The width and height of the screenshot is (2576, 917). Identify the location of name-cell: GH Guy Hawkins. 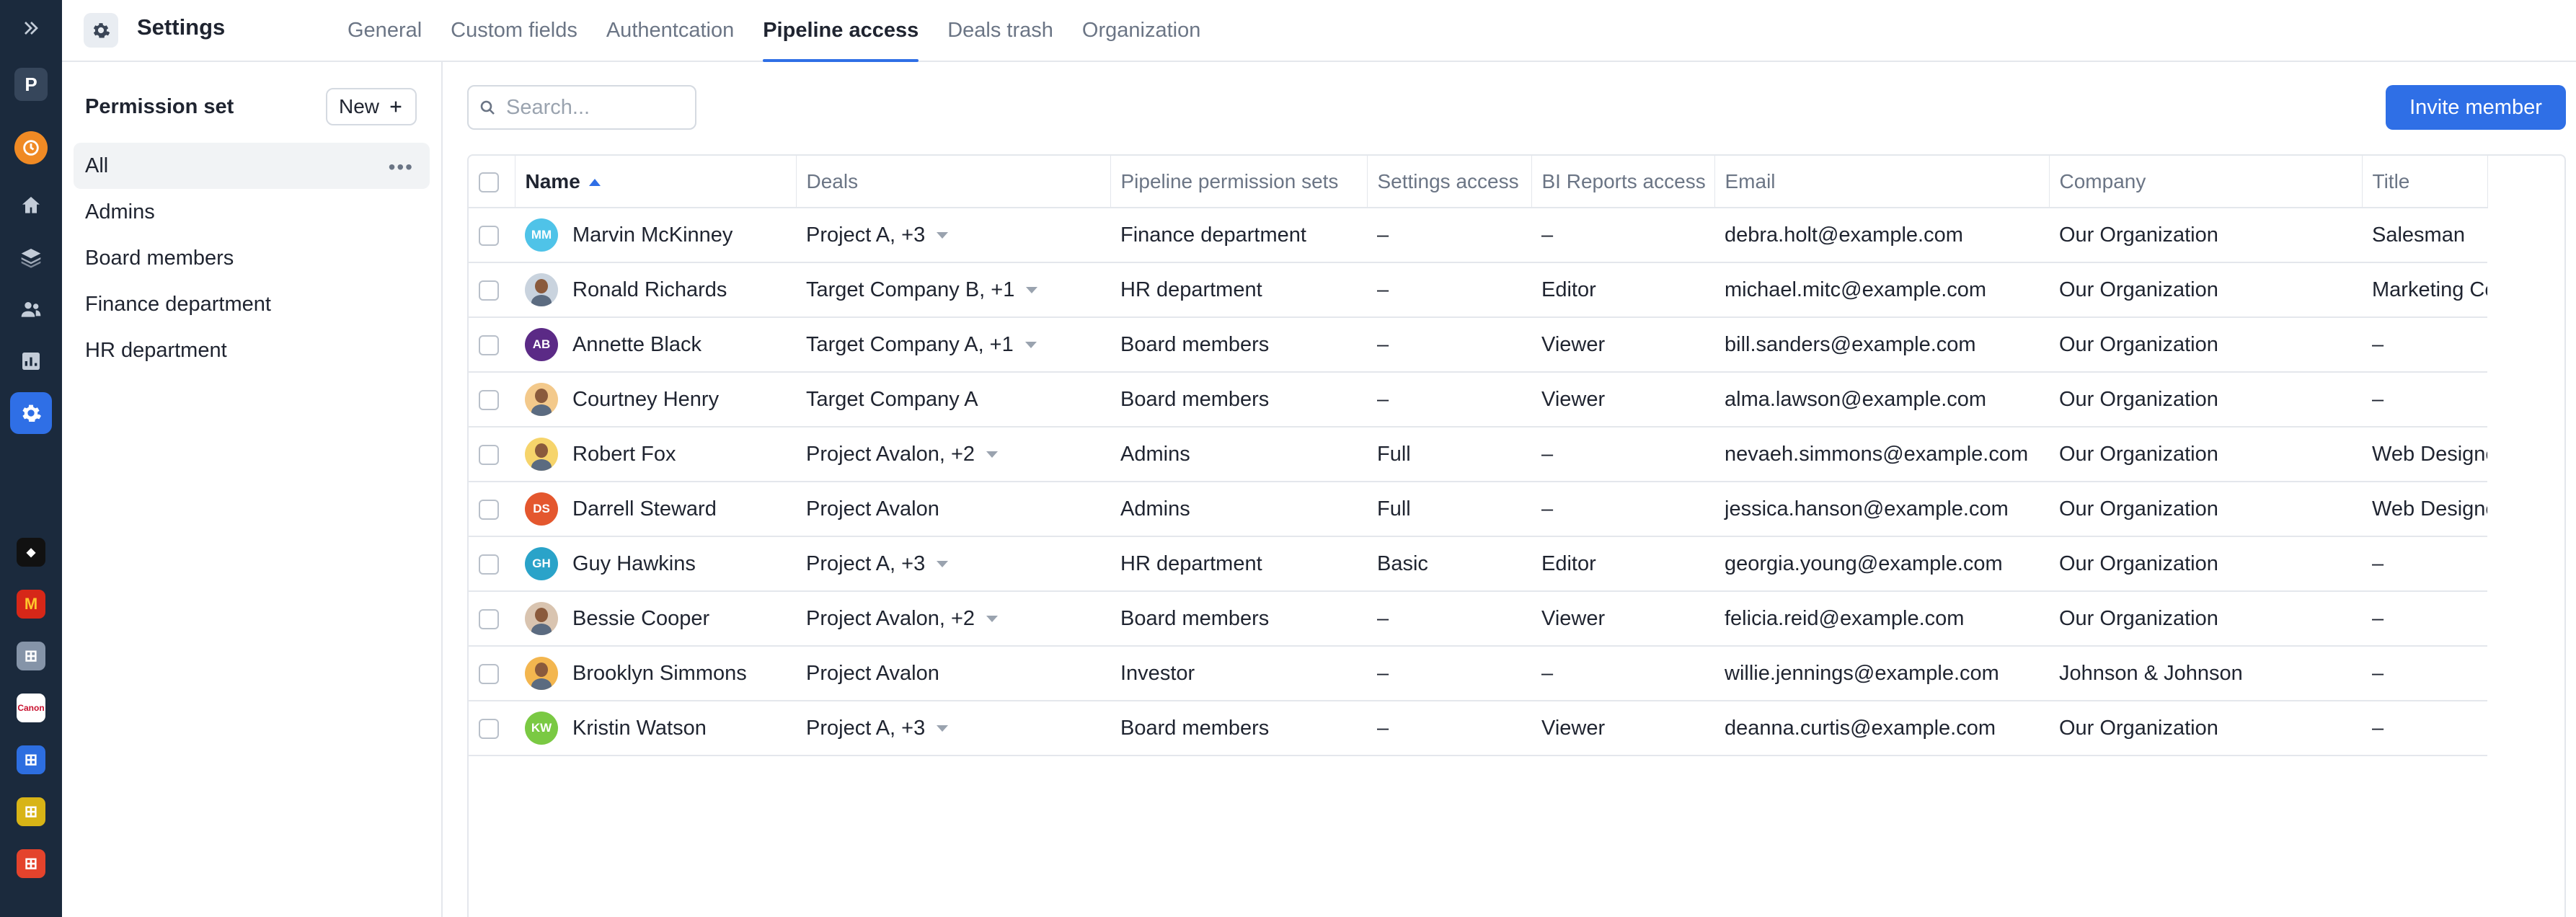
(655, 564).